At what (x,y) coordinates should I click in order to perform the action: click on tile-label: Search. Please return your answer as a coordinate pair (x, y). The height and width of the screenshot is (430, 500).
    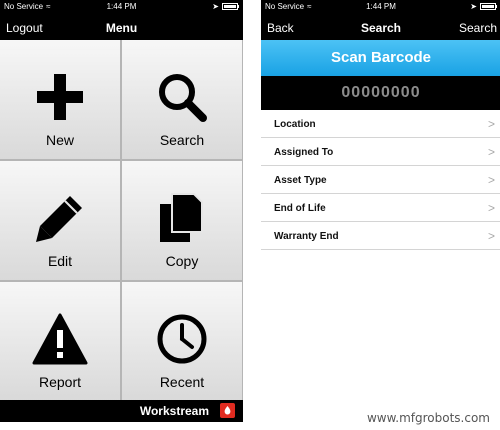
    Looking at the image, I should click on (182, 140).